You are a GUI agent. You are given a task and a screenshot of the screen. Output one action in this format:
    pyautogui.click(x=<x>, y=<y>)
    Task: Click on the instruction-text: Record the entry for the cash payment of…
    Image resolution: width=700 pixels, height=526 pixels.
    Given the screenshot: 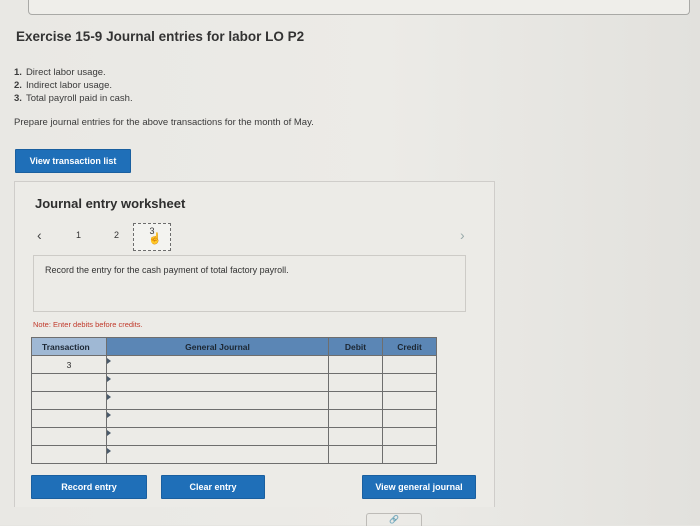 What is the action you would take?
    pyautogui.click(x=167, y=270)
    